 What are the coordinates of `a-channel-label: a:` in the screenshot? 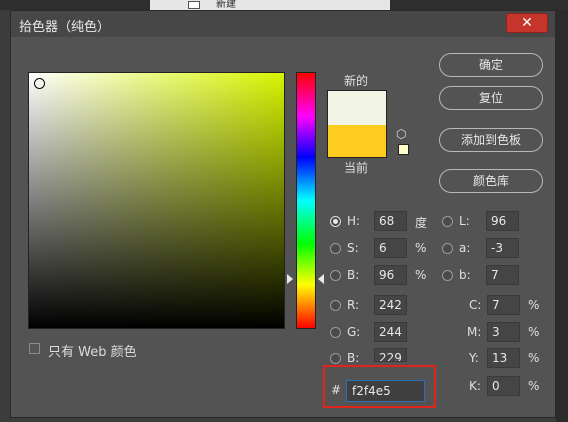 It's located at (465, 248).